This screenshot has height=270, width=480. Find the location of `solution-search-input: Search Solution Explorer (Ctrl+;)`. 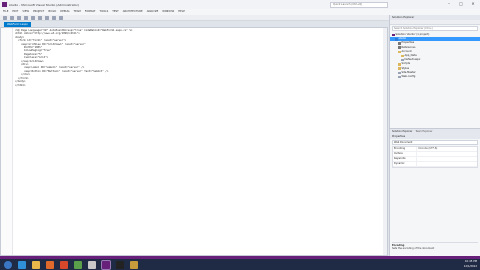

solution-search-input: Search Solution Explorer (Ctrl+;) is located at coordinates (435, 28).